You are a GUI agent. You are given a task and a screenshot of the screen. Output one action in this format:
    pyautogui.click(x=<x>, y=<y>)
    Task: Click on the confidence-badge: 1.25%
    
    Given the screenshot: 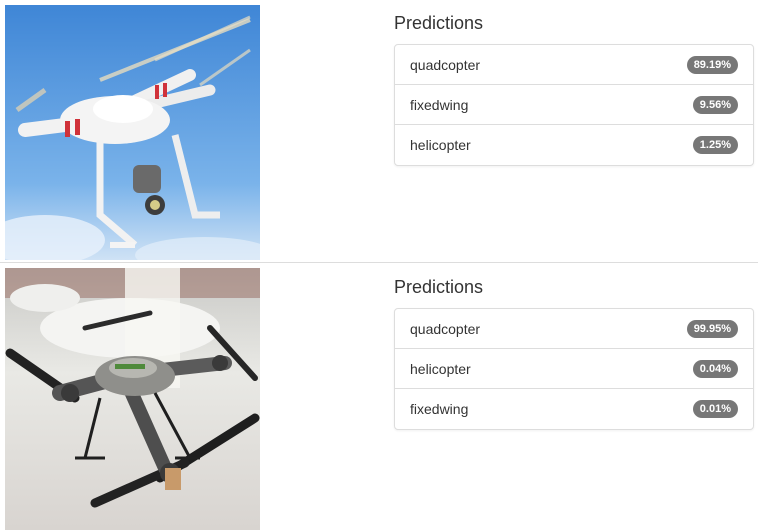 What is the action you would take?
    pyautogui.click(x=715, y=145)
    